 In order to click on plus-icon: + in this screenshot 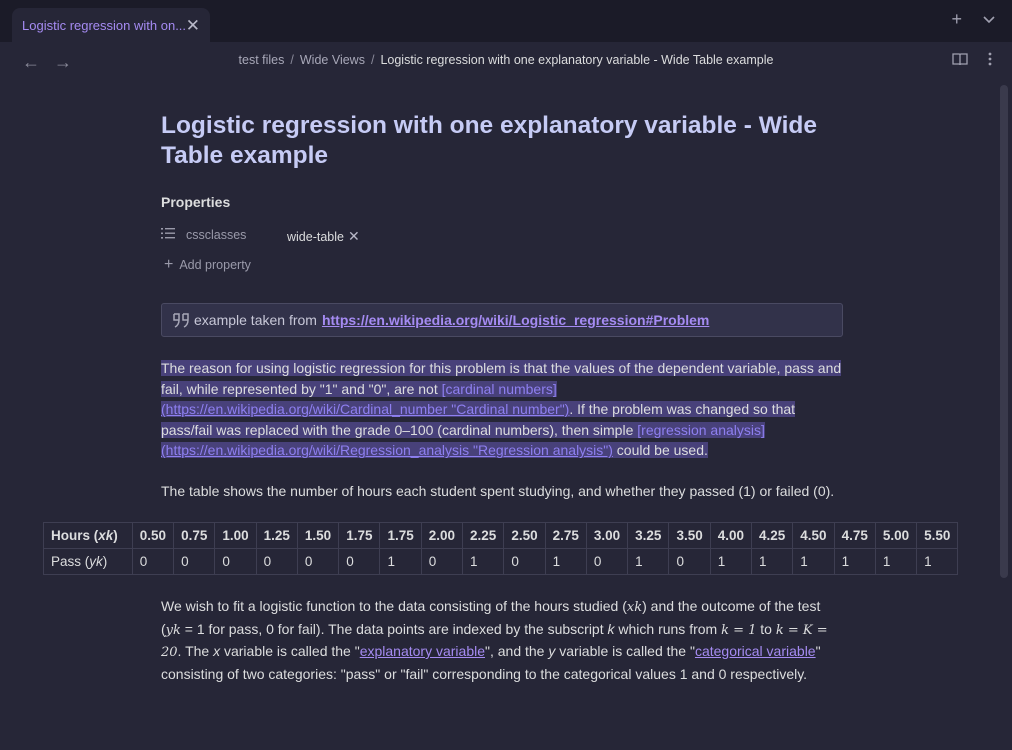, I will do `click(169, 264)`.